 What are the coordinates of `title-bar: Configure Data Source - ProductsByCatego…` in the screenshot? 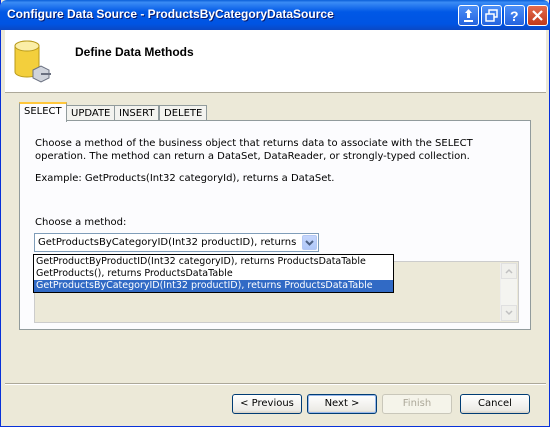 It's located at (275, 15).